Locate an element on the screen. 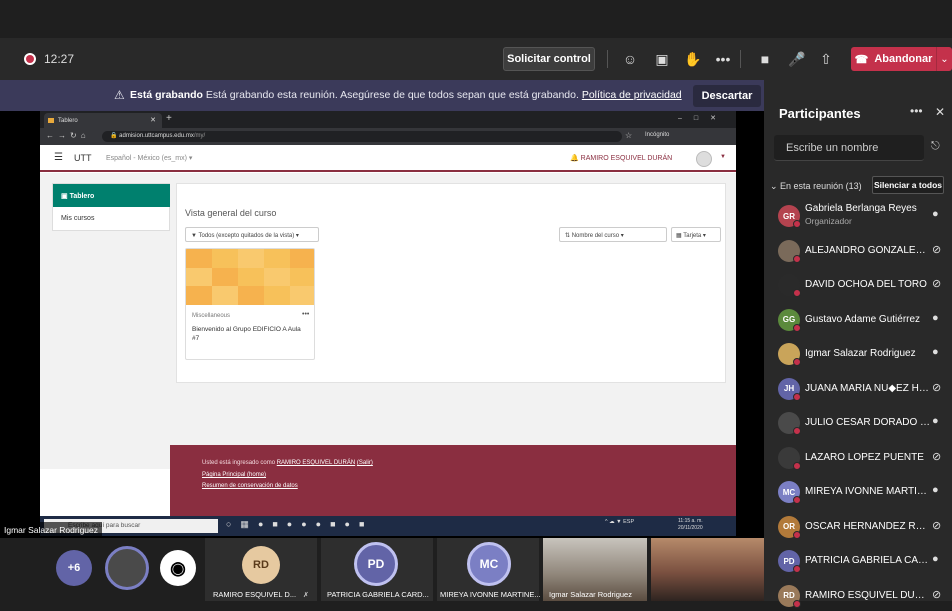 The width and height of the screenshot is (952, 611). participant-row: DAVID OCHOA DEL TORO ⊘ is located at coordinates (858, 284).